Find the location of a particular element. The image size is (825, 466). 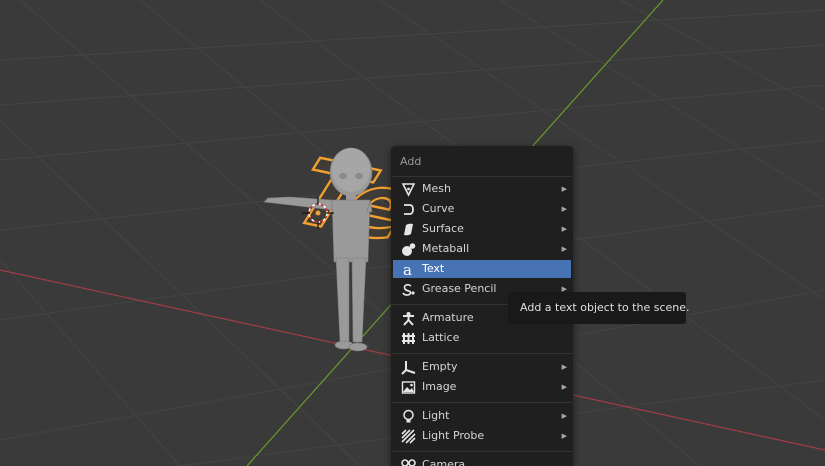

svg-text: a is located at coordinates (407, 269).